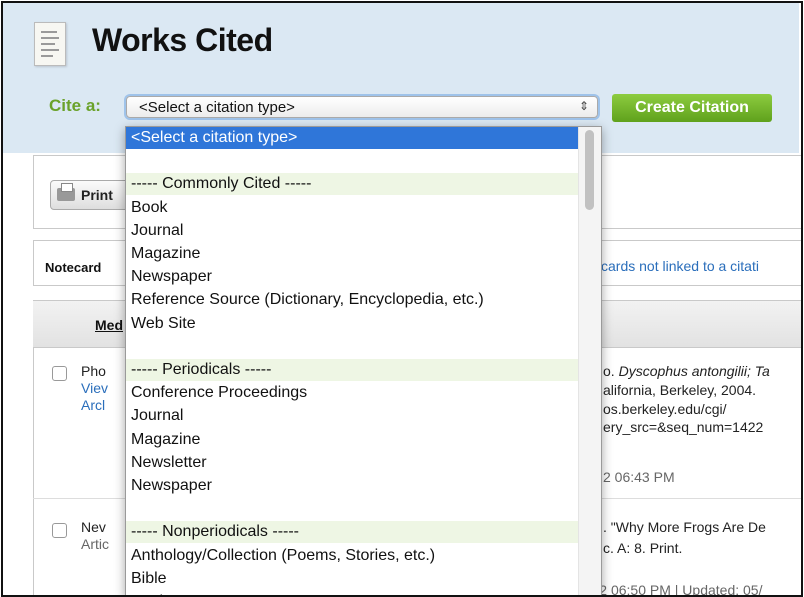 This screenshot has width=804, height=597. What do you see at coordinates (352, 532) in the screenshot?
I see `dropdown-group-header: ----- Nonperiodicals -----` at bounding box center [352, 532].